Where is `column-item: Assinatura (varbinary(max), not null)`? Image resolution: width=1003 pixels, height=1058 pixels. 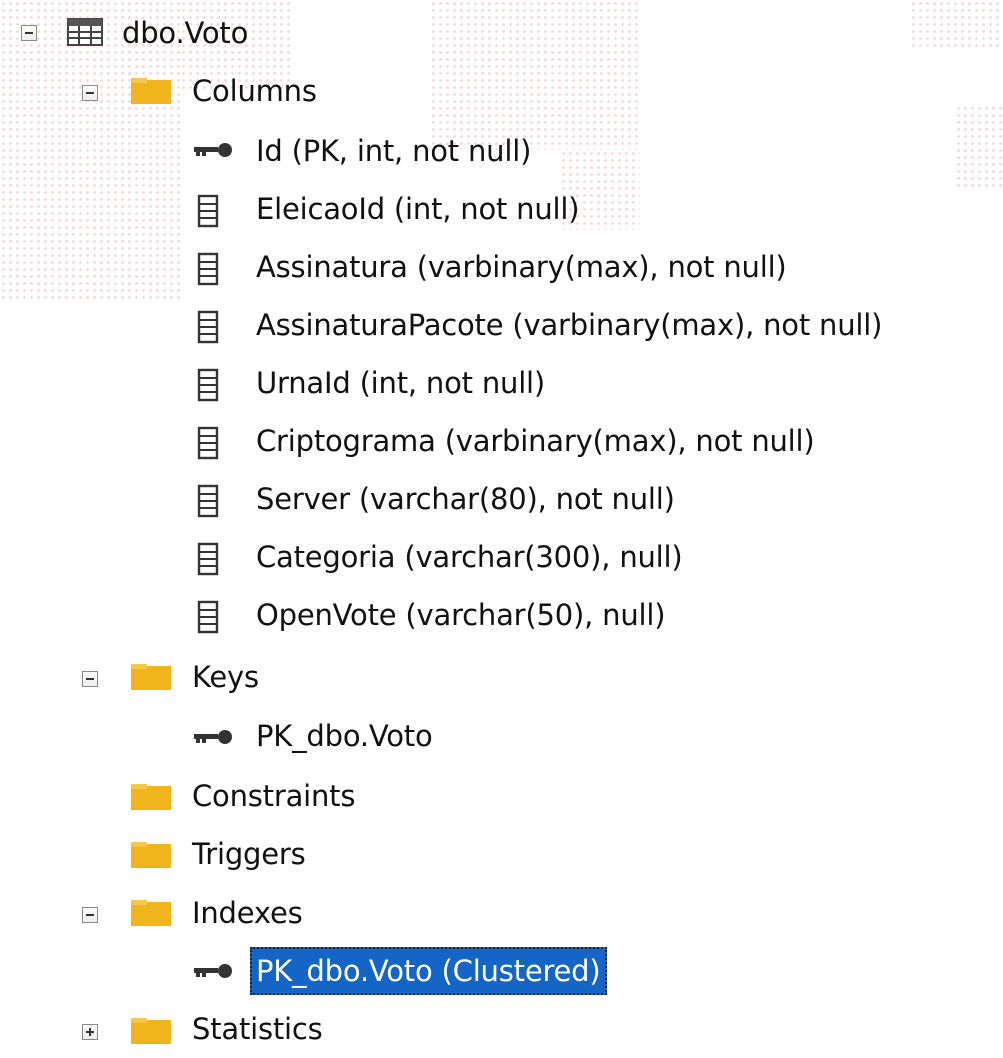
column-item: Assinatura (varbinary(max), not null) is located at coordinates (521, 267).